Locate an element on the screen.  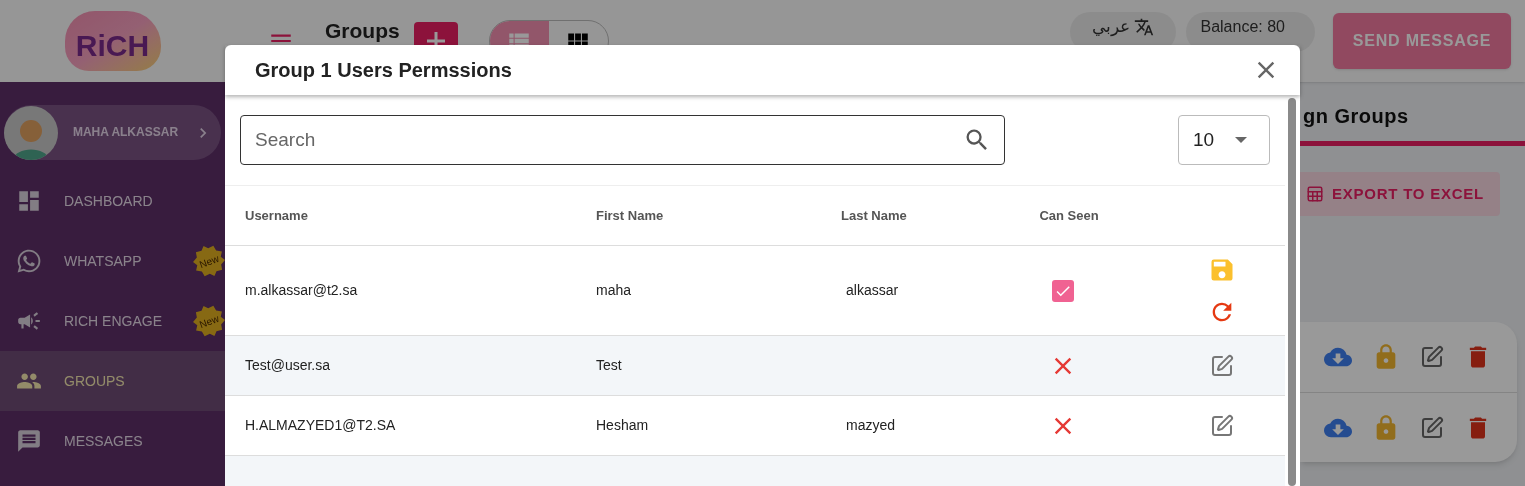
dropdown-icon is located at coordinates (1241, 140).